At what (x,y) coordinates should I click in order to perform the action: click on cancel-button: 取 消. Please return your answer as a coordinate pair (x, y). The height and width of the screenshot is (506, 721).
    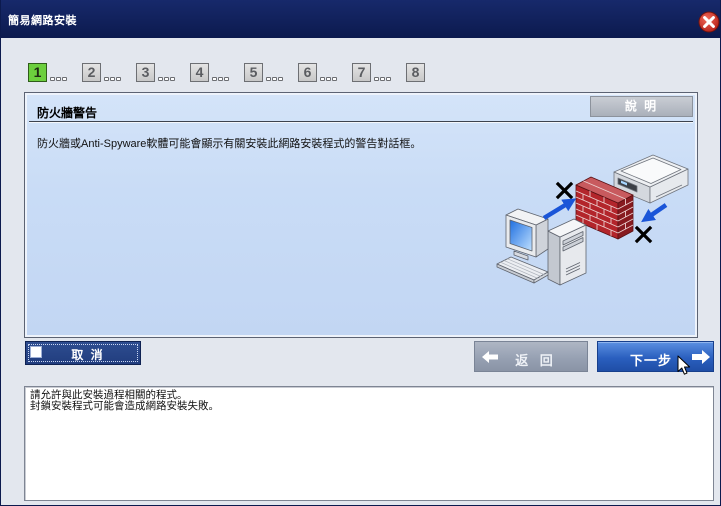
    Looking at the image, I should click on (83, 353).